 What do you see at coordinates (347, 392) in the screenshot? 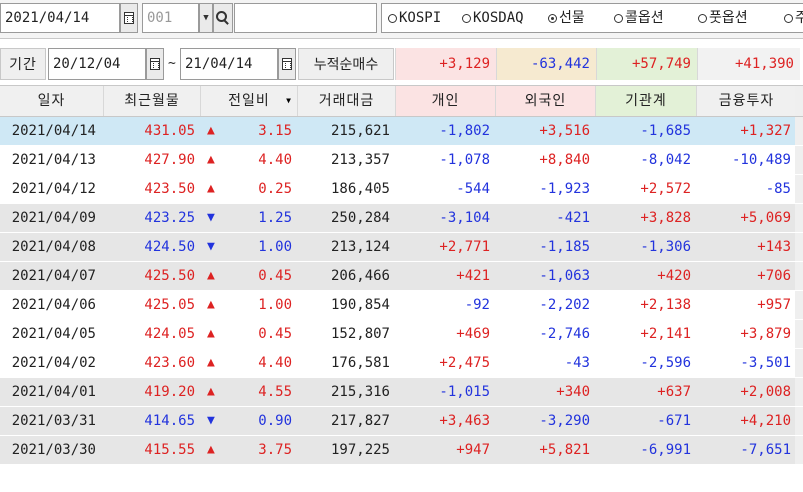
I see `volume-cell: 215,316` at bounding box center [347, 392].